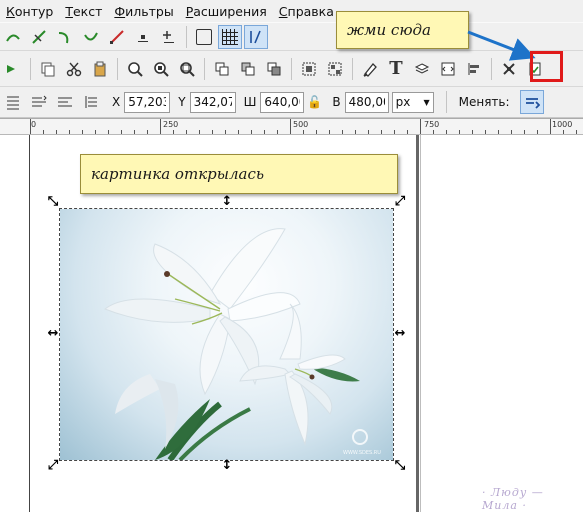 Image resolution: width=583 pixels, height=512 pixels. I want to click on arrow-icon, so click(501, 45).